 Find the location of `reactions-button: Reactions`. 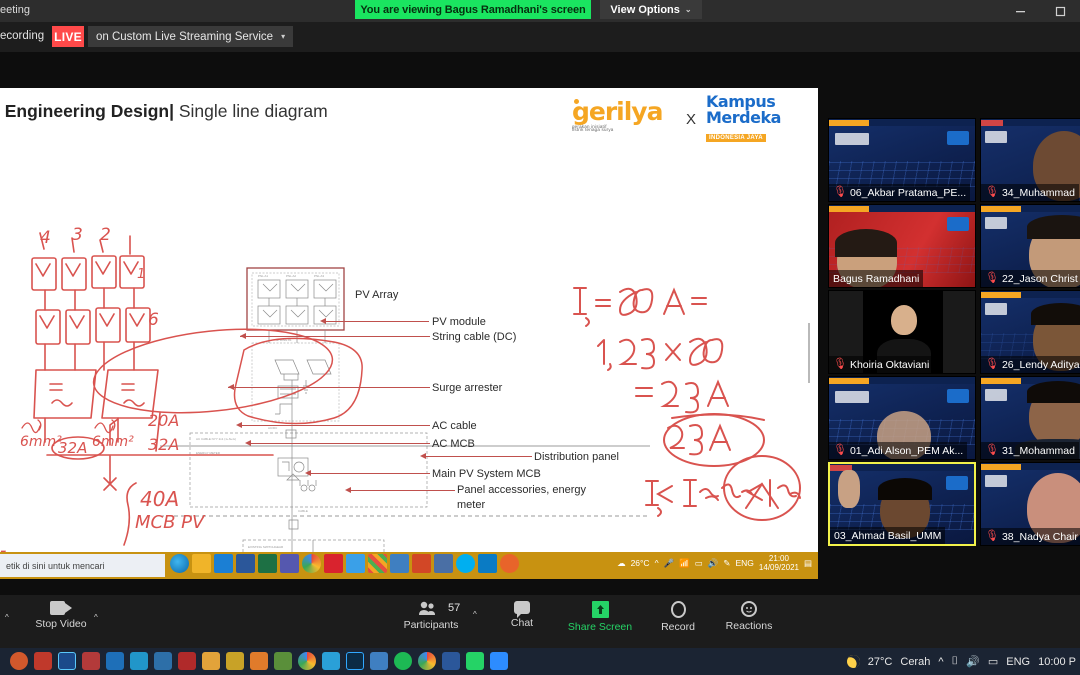

reactions-button: Reactions is located at coordinates (749, 616).